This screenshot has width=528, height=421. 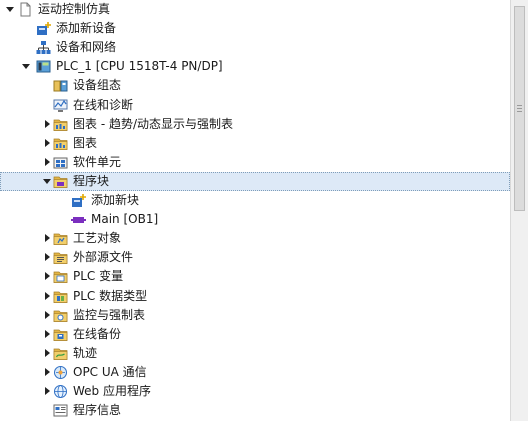 I want to click on tree-item: Main [OB1], so click(x=255, y=219).